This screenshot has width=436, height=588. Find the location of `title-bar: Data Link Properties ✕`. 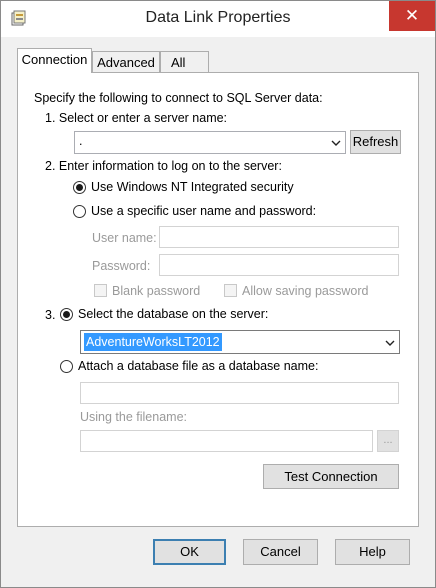

title-bar: Data Link Properties ✕ is located at coordinates (218, 19).